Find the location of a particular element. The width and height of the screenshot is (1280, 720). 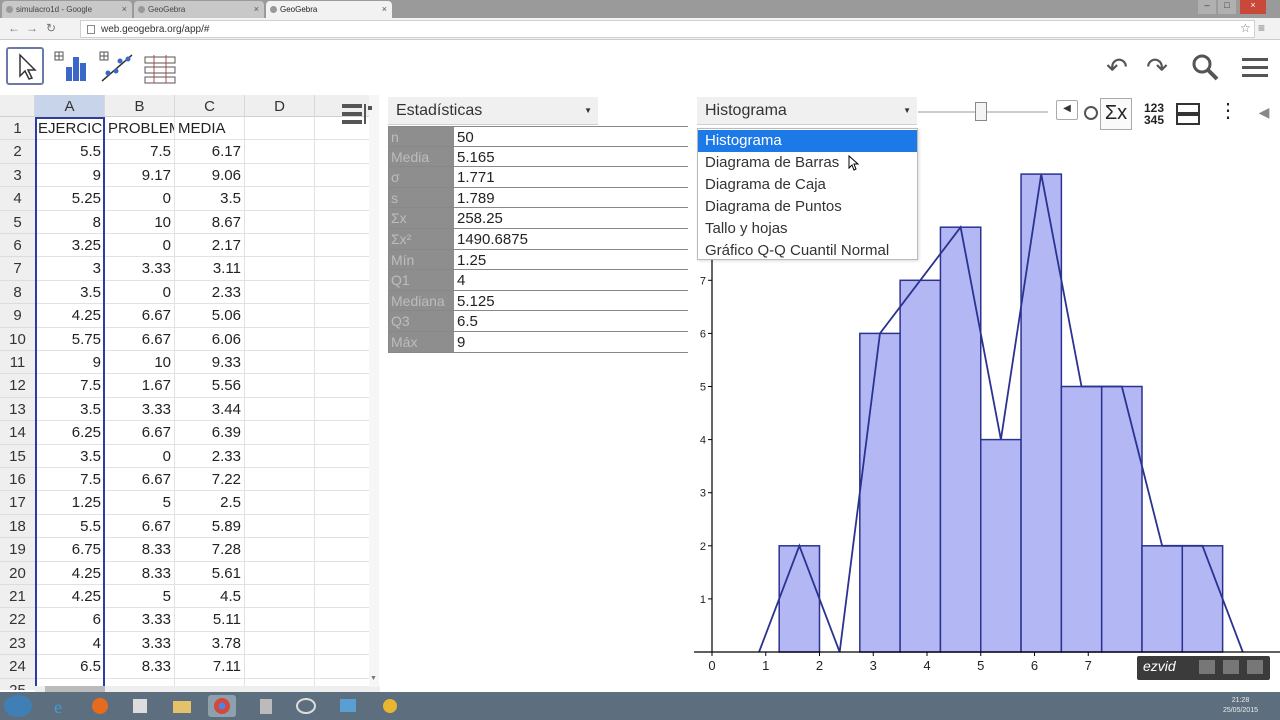

cell-c: 6.17 is located at coordinates (210, 152).